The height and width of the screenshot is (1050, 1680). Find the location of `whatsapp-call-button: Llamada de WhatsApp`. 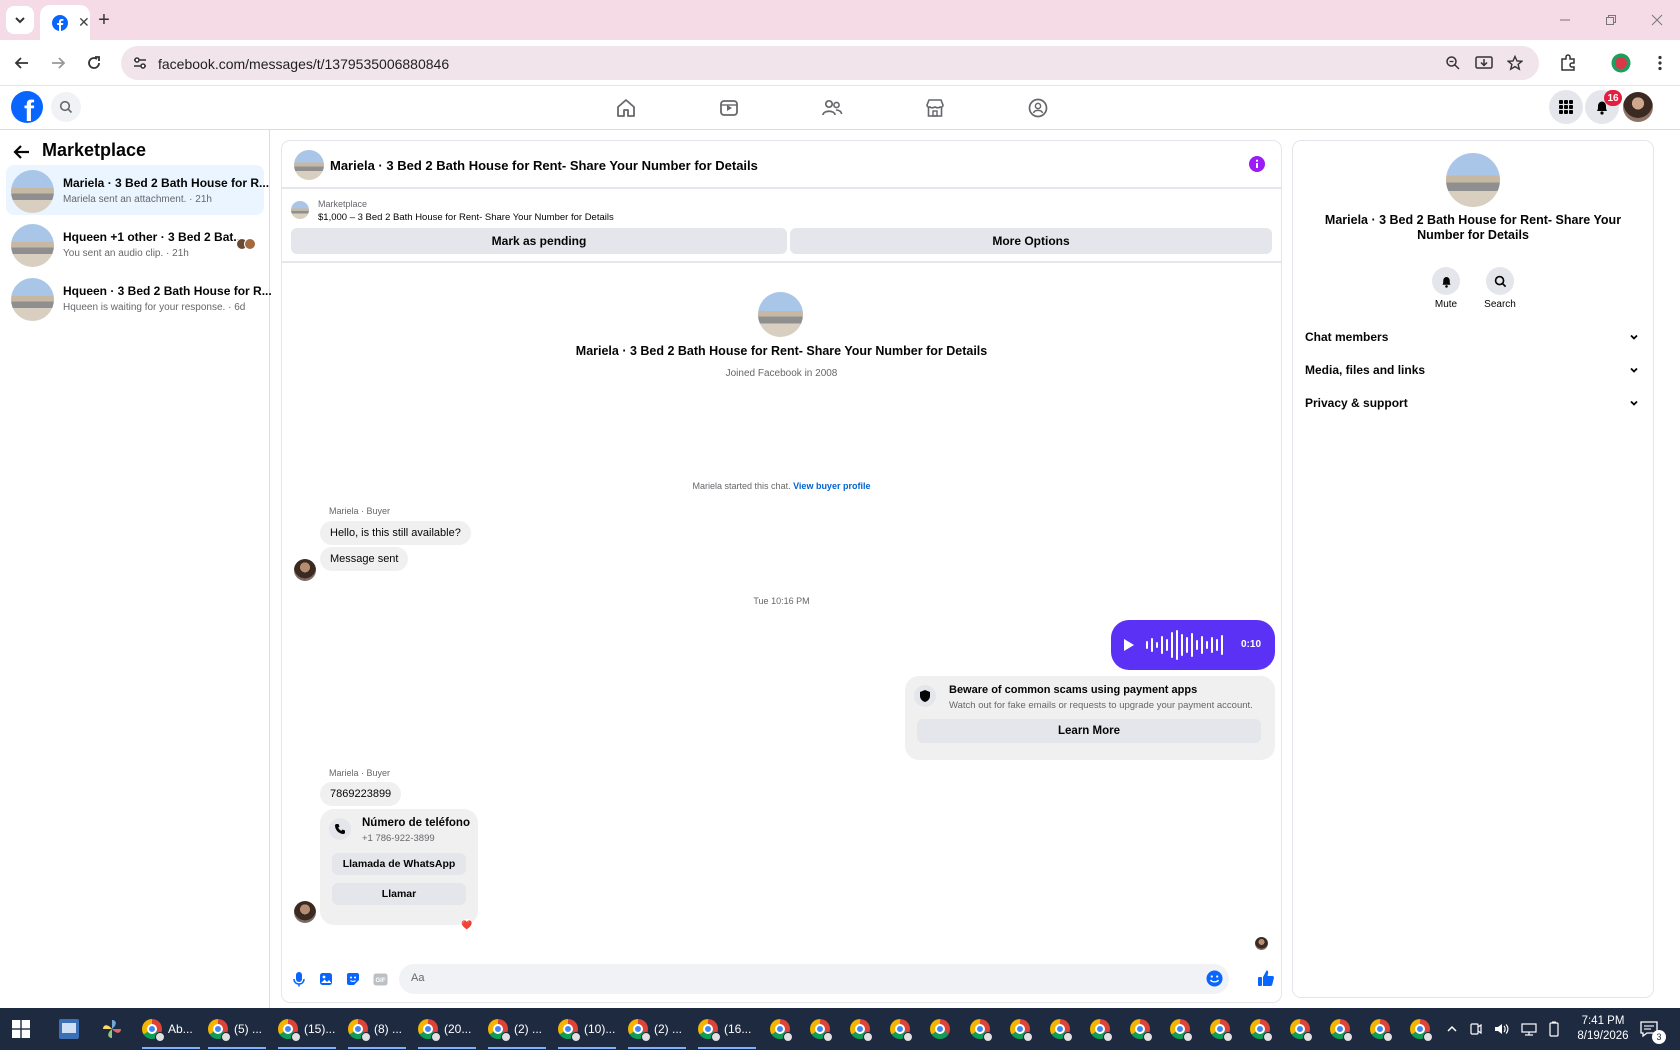

whatsapp-call-button: Llamada de WhatsApp is located at coordinates (399, 864).